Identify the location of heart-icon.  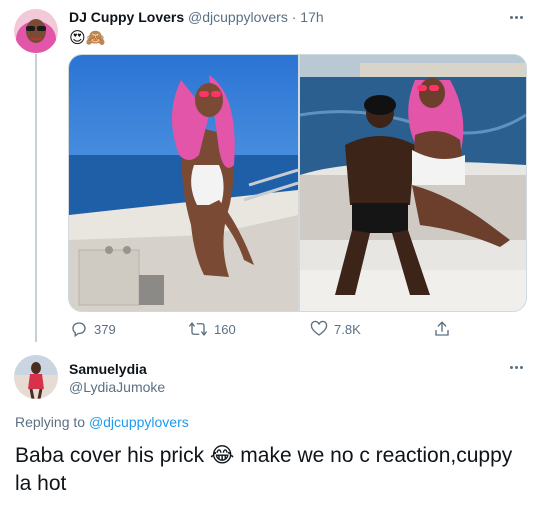
(319, 328).